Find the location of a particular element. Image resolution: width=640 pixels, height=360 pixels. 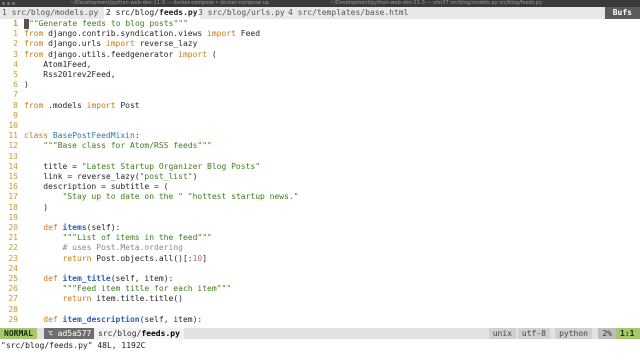

line-code: """Feed item title for each item""" is located at coordinates (147, 289).